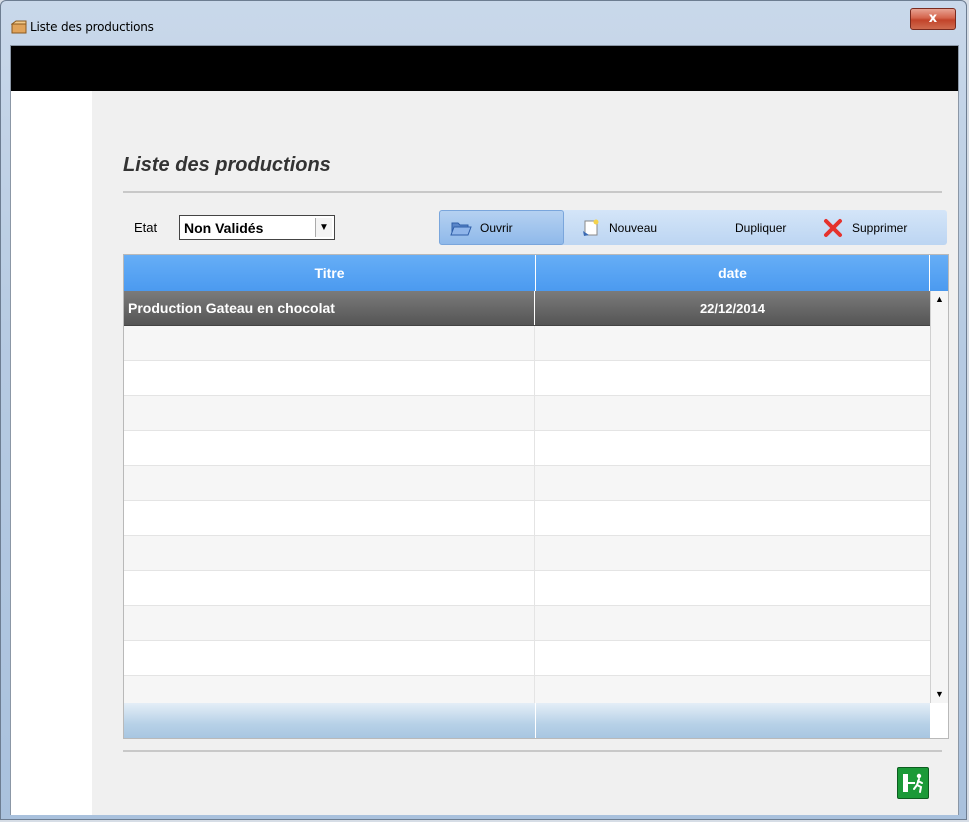 This screenshot has height=822, width=969. What do you see at coordinates (92, 27) in the screenshot?
I see `window-title: Liste des productions` at bounding box center [92, 27].